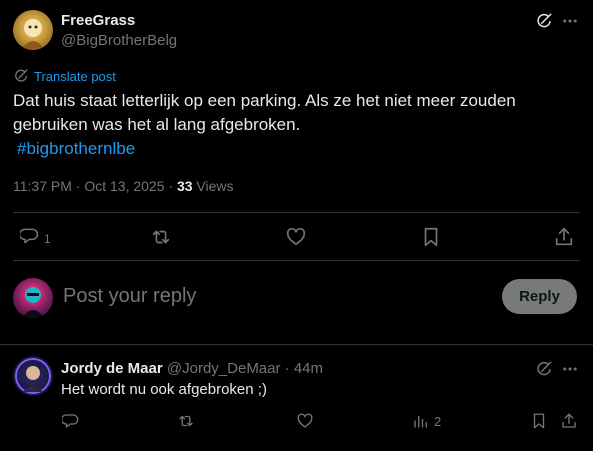 This screenshot has height=451, width=593. What do you see at coordinates (570, 369) in the screenshot?
I see `reply-more-icon` at bounding box center [570, 369].